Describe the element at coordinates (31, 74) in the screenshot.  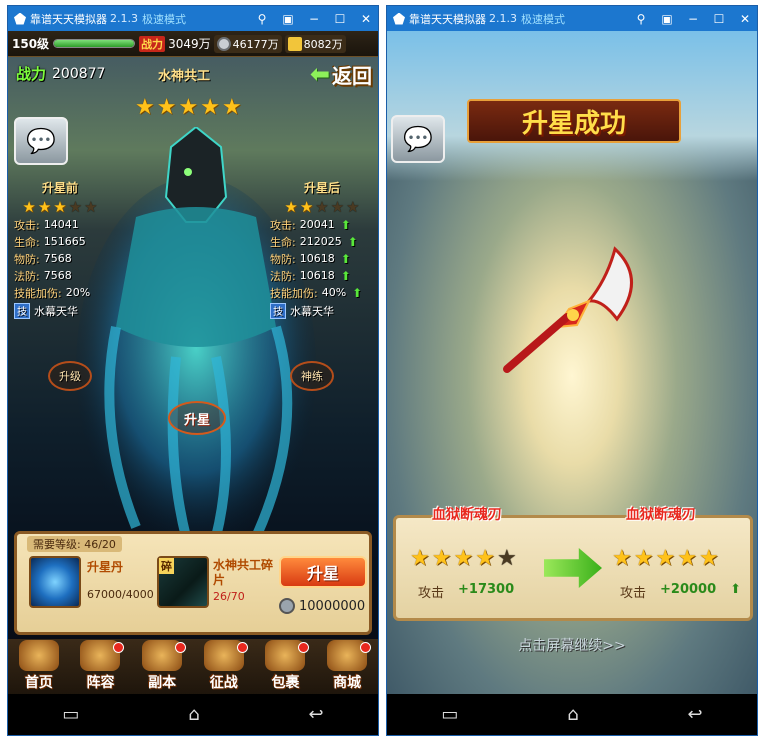
I see `hero-power-label: 战力` at that location.